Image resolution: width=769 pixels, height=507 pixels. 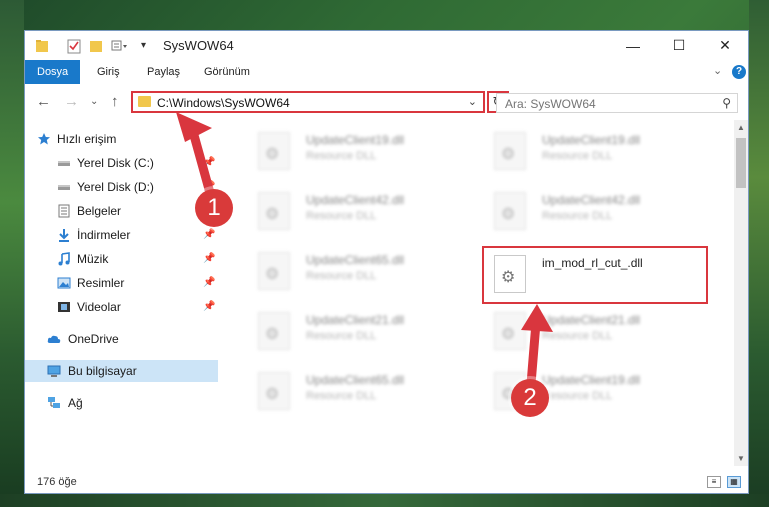 What do you see at coordinates (12, 253) in the screenshot?
I see `desktop-background-left` at bounding box center [12, 253].